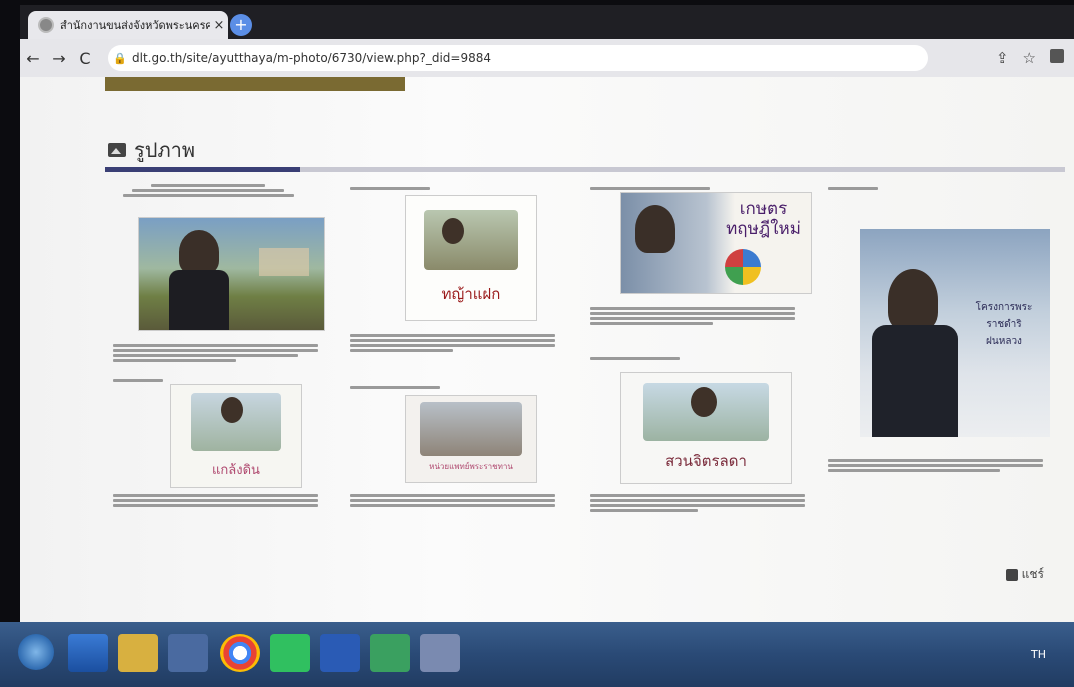 This screenshot has height=687, width=1074. Describe the element at coordinates (390, 653) in the screenshot. I see `app-icon` at that location.